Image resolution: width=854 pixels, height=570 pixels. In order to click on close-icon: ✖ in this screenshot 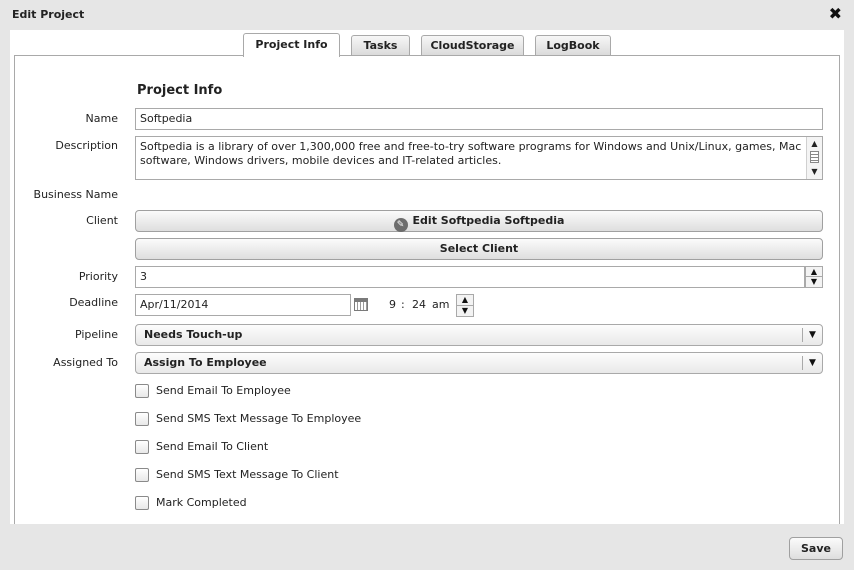, I will do `click(835, 14)`.